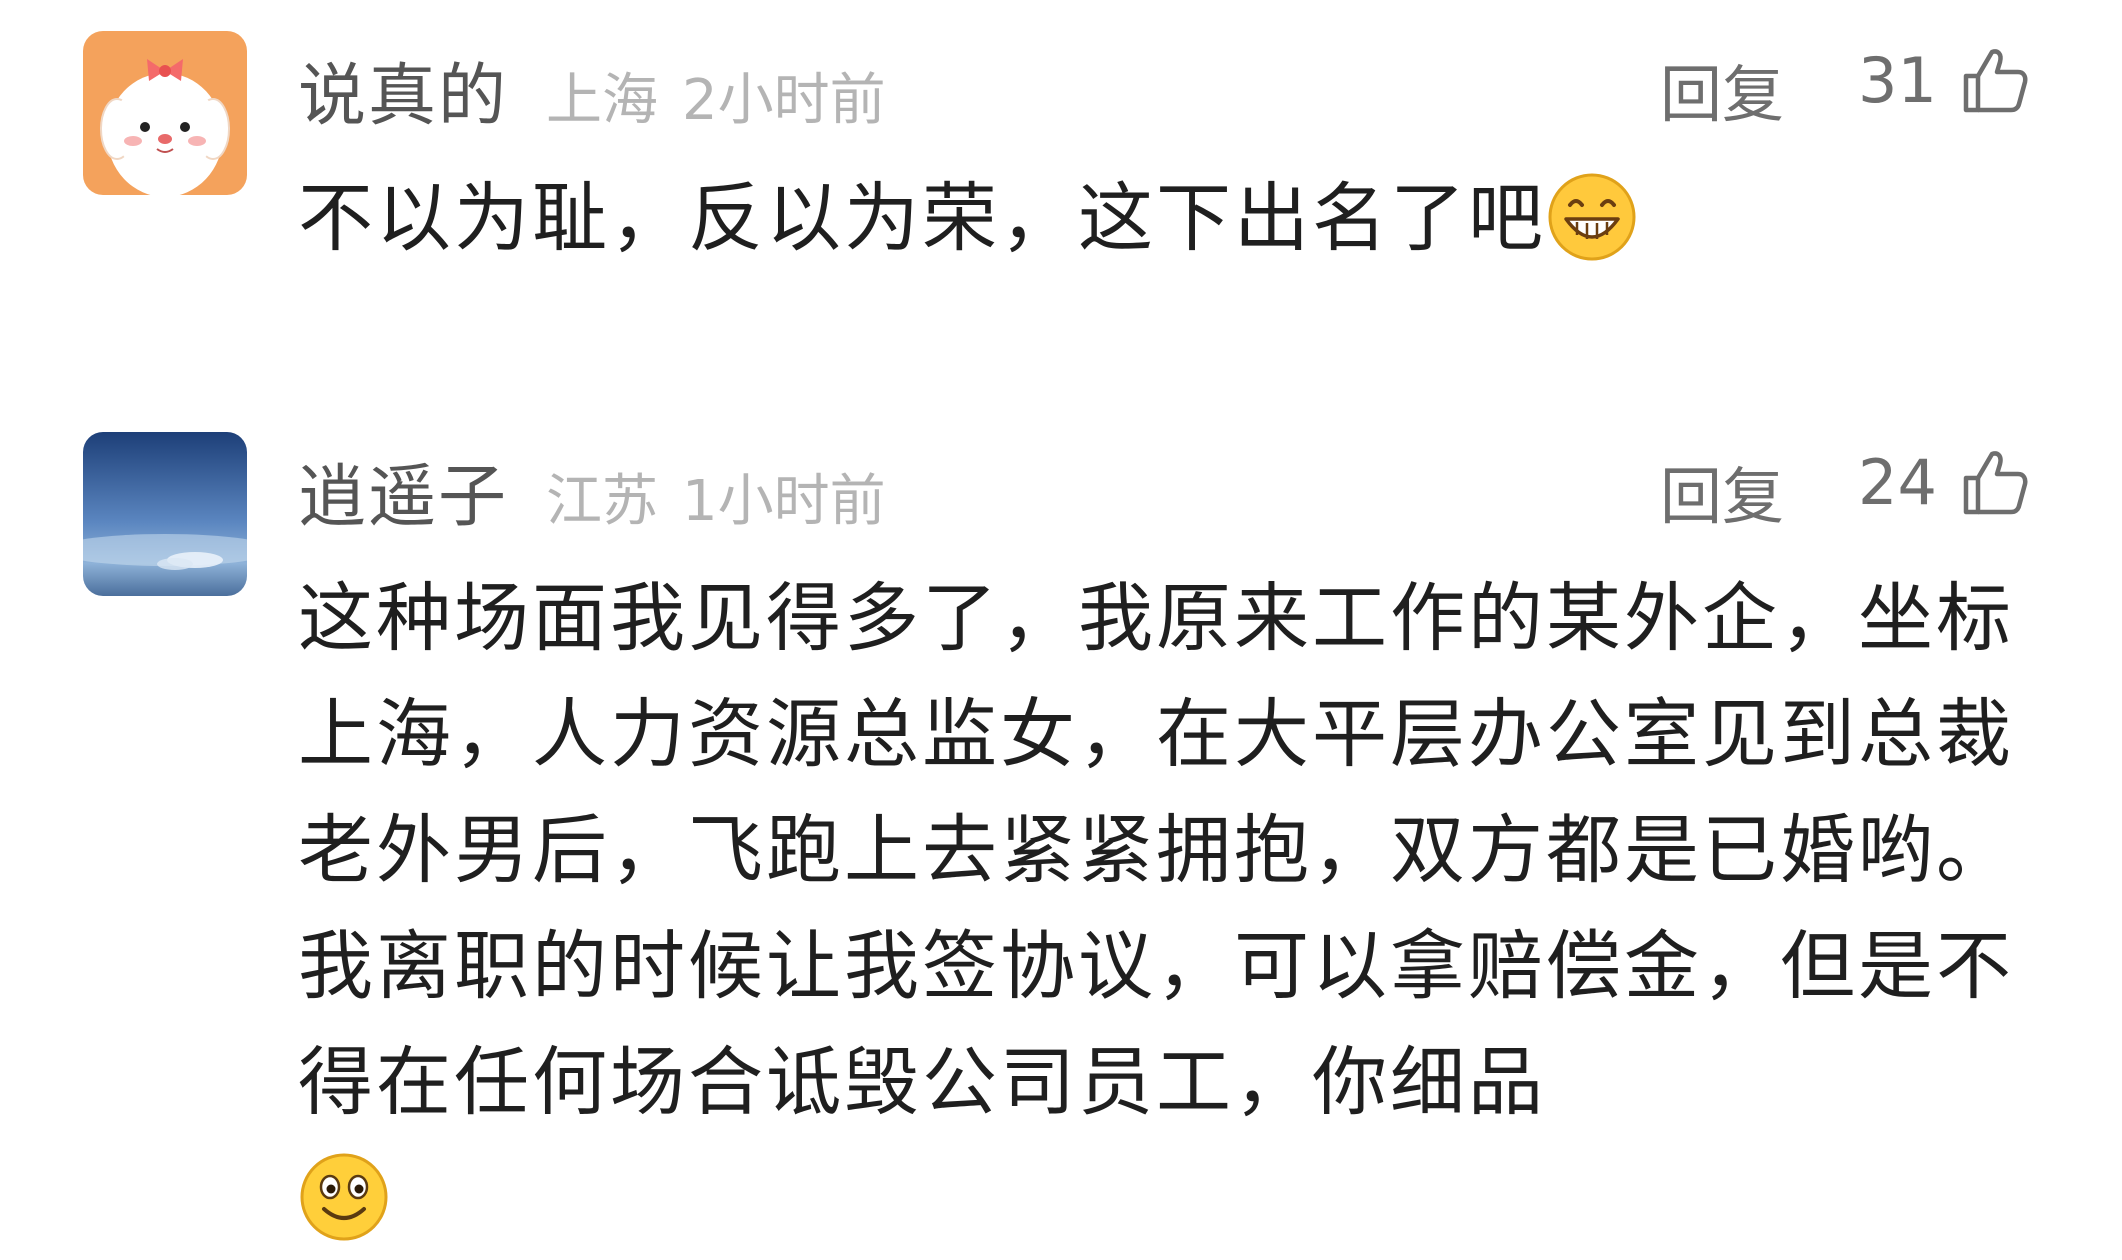  I want to click on grinning-face-emoji, so click(1592, 217).